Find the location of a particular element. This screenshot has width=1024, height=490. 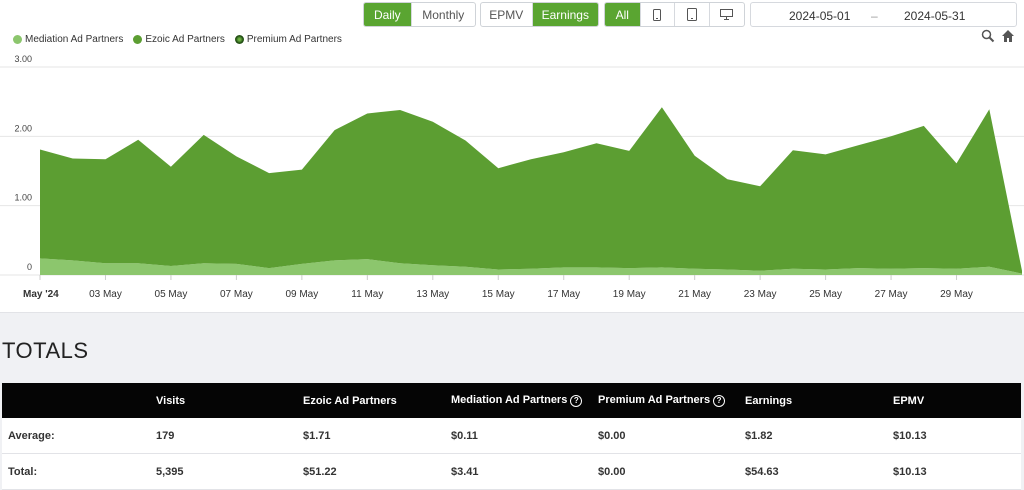

column-header-label: Premium Ad Partners is located at coordinates (654, 400).